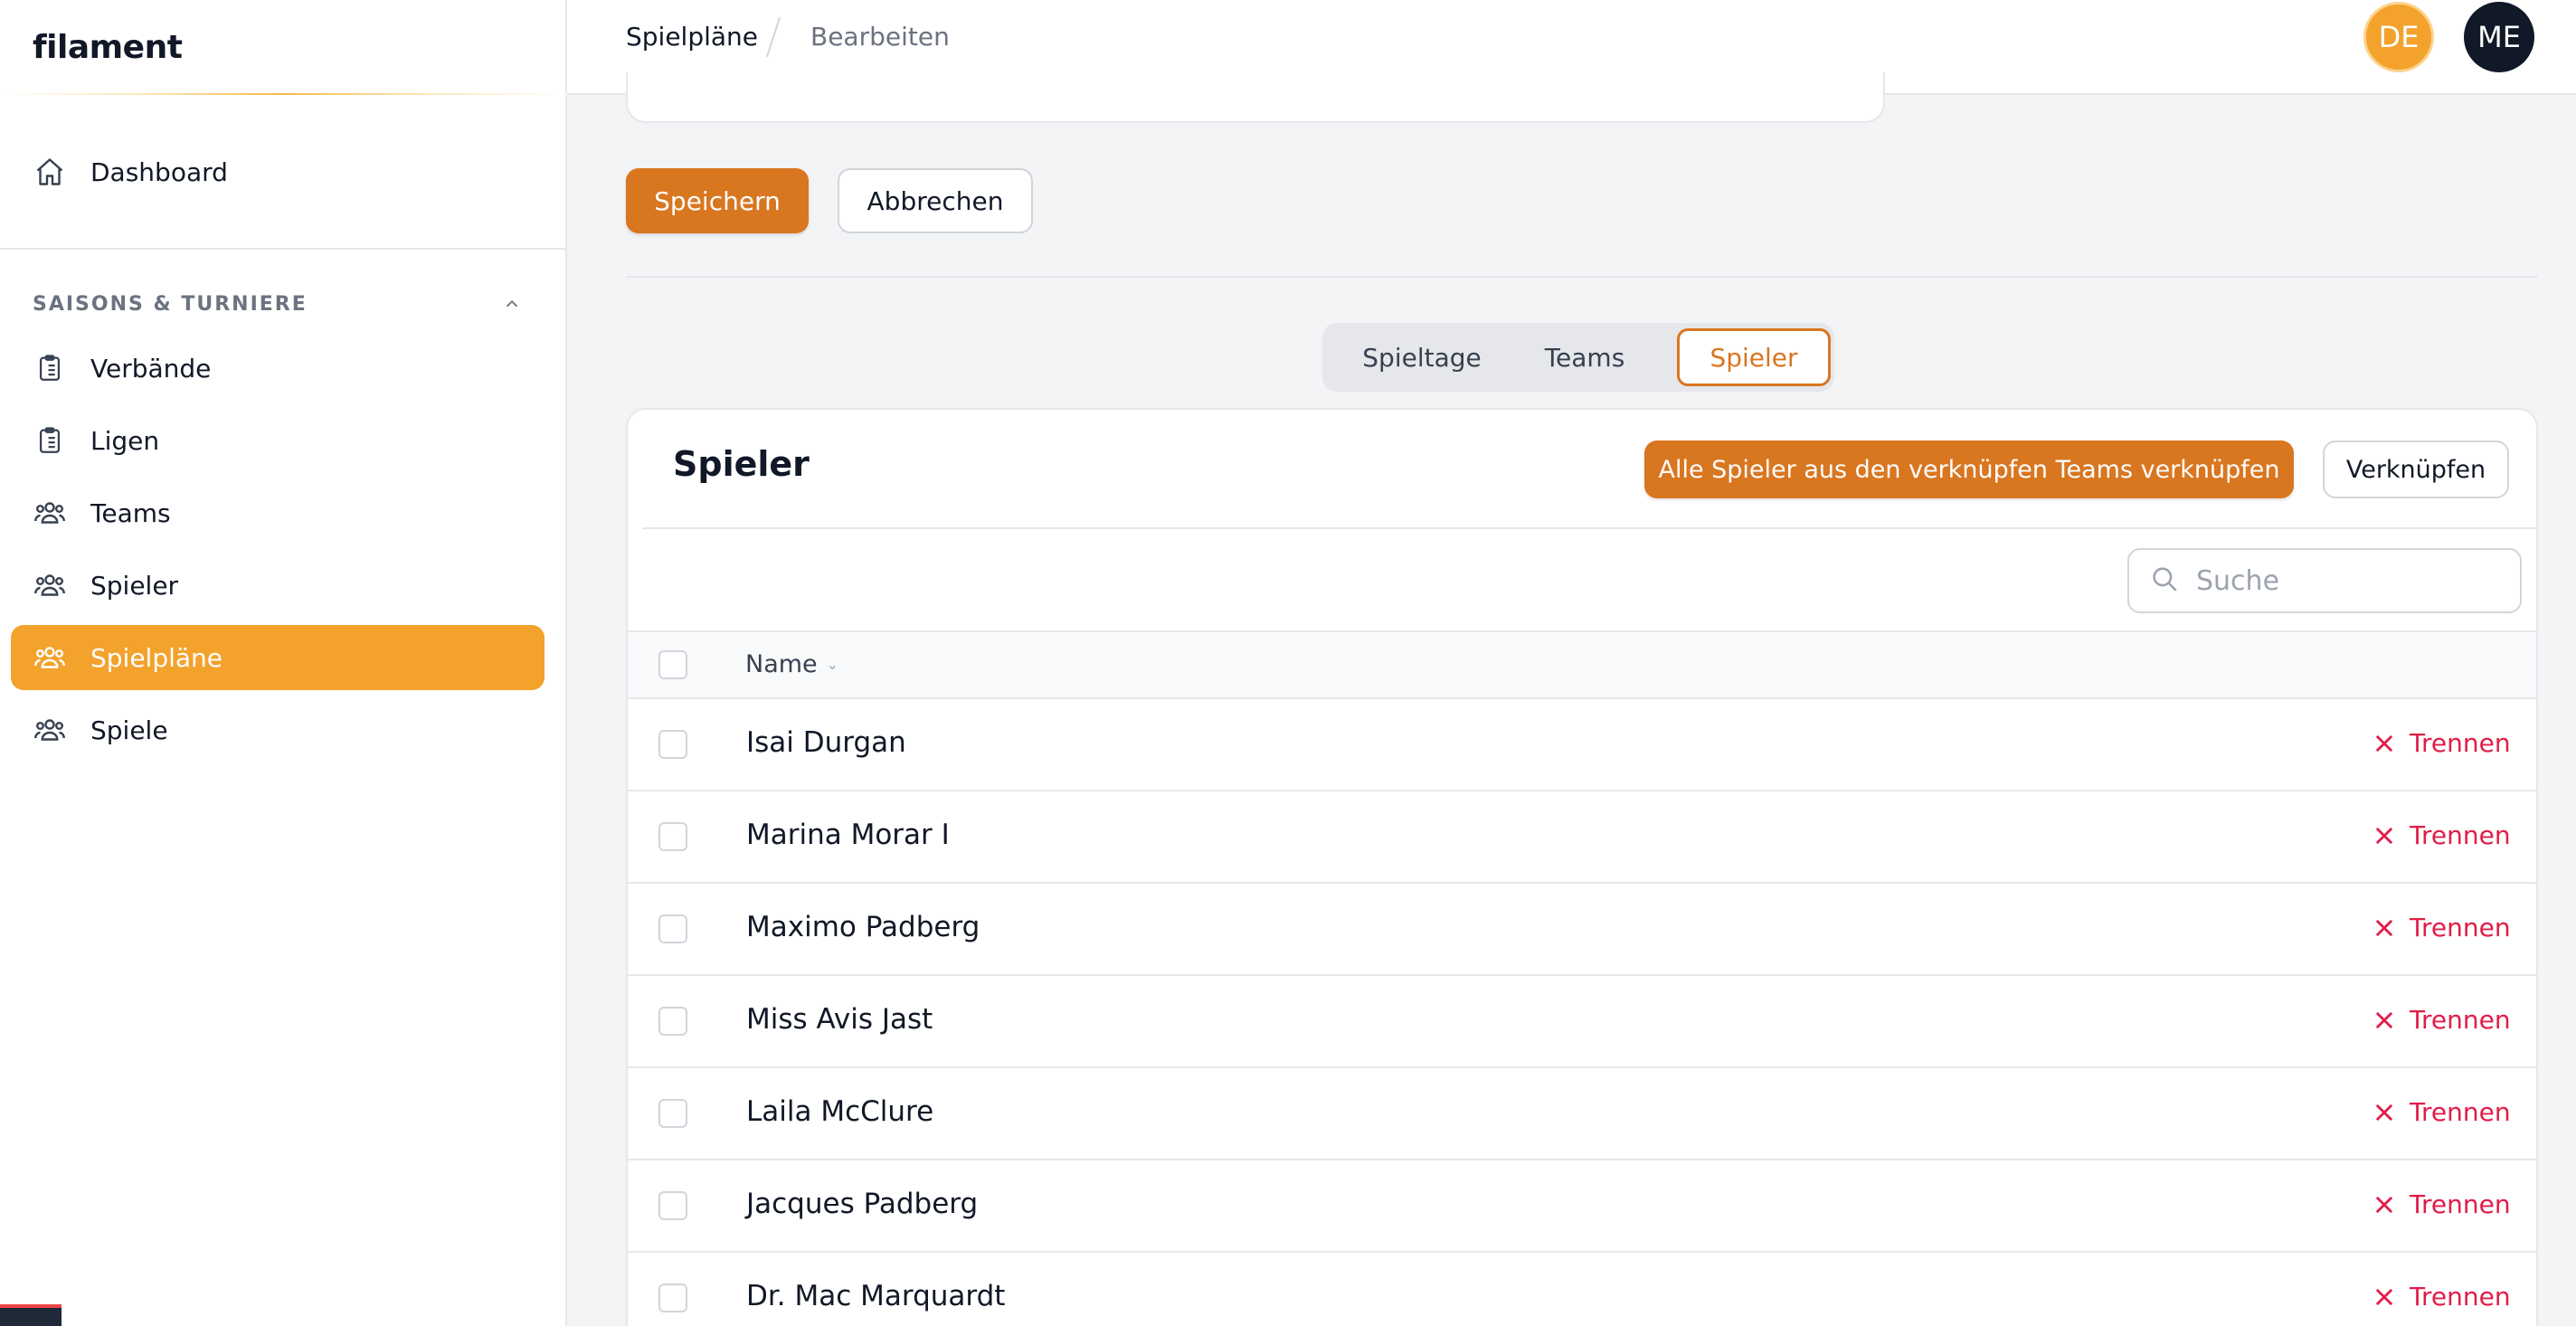 The width and height of the screenshot is (2576, 1326). Describe the element at coordinates (880, 37) in the screenshot. I see `breadcrumb-bearbeiten: Bearbeiten` at that location.